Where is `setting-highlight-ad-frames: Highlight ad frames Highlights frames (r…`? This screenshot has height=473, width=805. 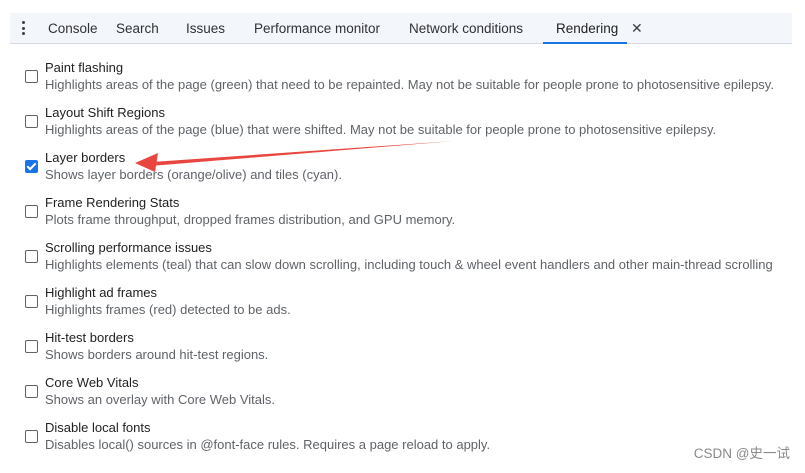
setting-highlight-ad-frames: Highlight ad frames Highlights frames (r… is located at coordinates (402, 306).